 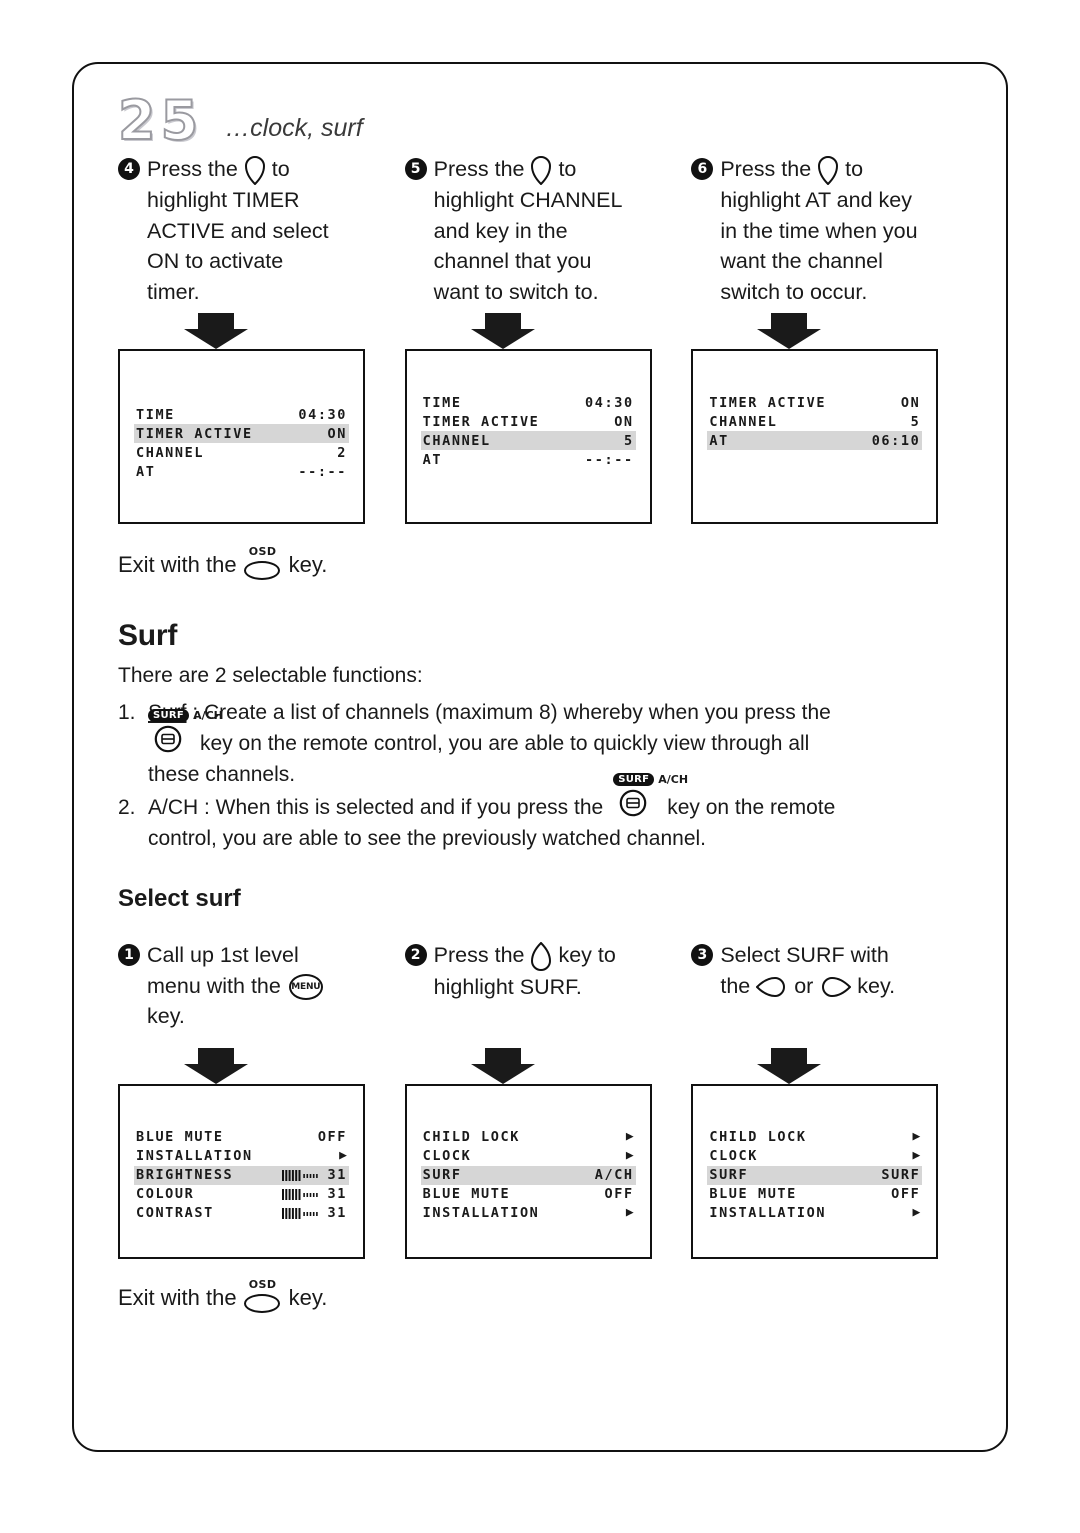 I want to click on select-step1-line2: menu with the MENU, so click(x=267, y=986).